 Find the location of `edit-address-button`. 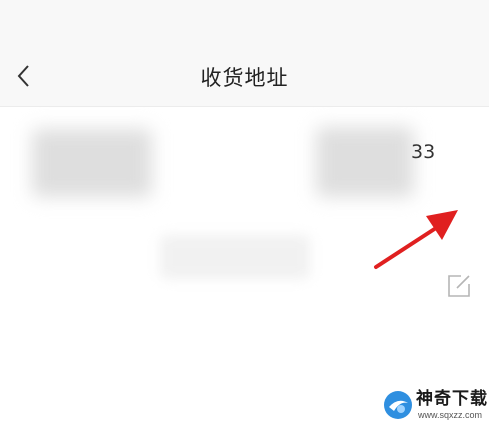

edit-address-button is located at coordinates (459, 286).